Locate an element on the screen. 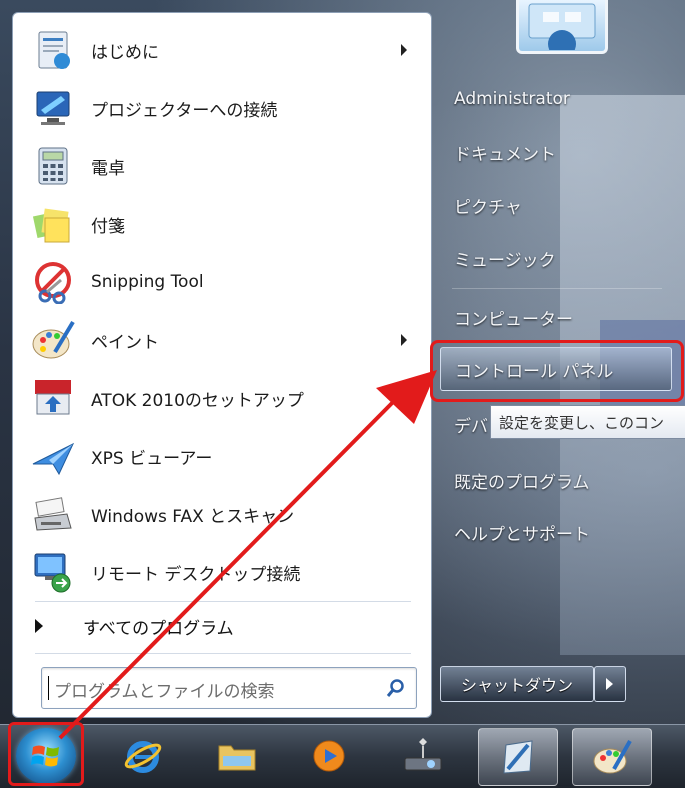 This screenshot has height=788, width=685. right-item-label: コンピューター is located at coordinates (513, 319).